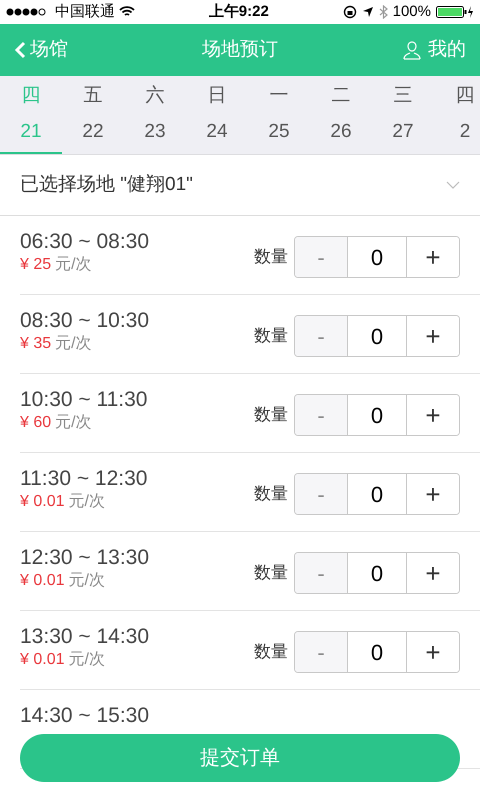  Describe the element at coordinates (36, 423) in the screenshot. I see `price: ¥ 60` at that location.